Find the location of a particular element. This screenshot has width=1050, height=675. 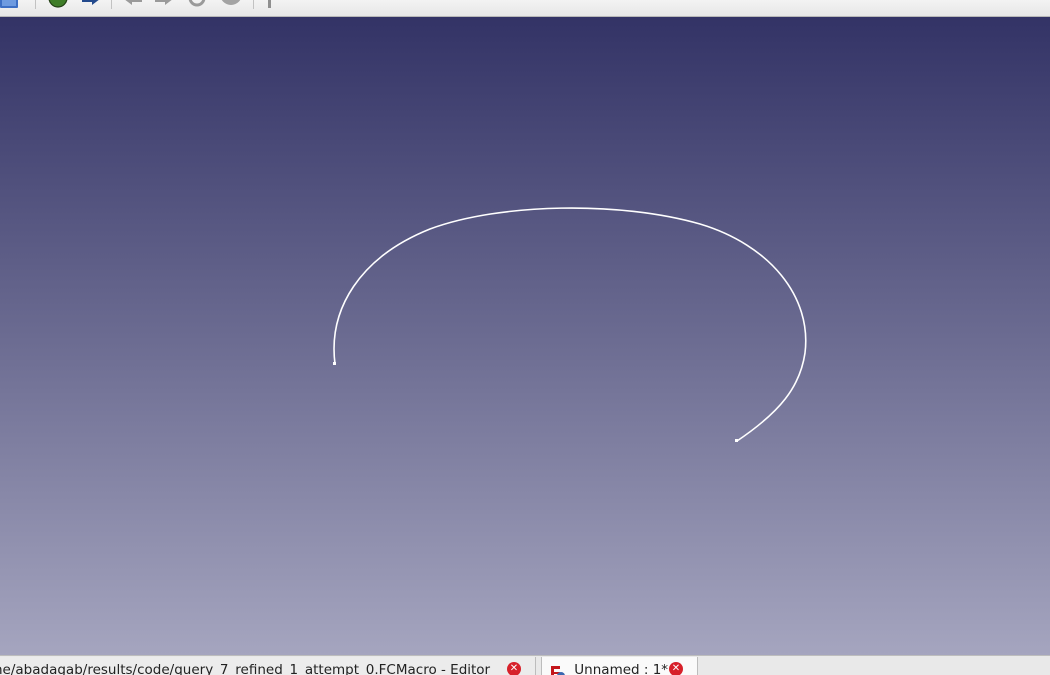

arc-start-vertex is located at coordinates (334, 363).